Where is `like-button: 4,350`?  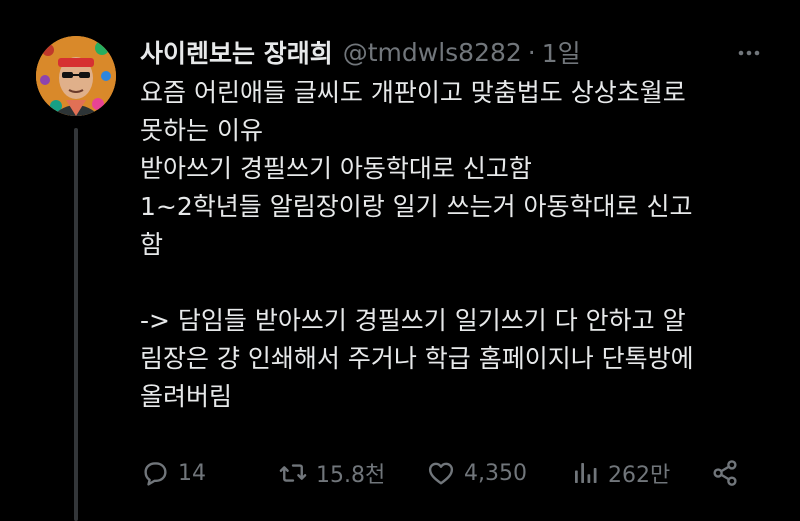
like-button: 4,350 is located at coordinates (476, 473).